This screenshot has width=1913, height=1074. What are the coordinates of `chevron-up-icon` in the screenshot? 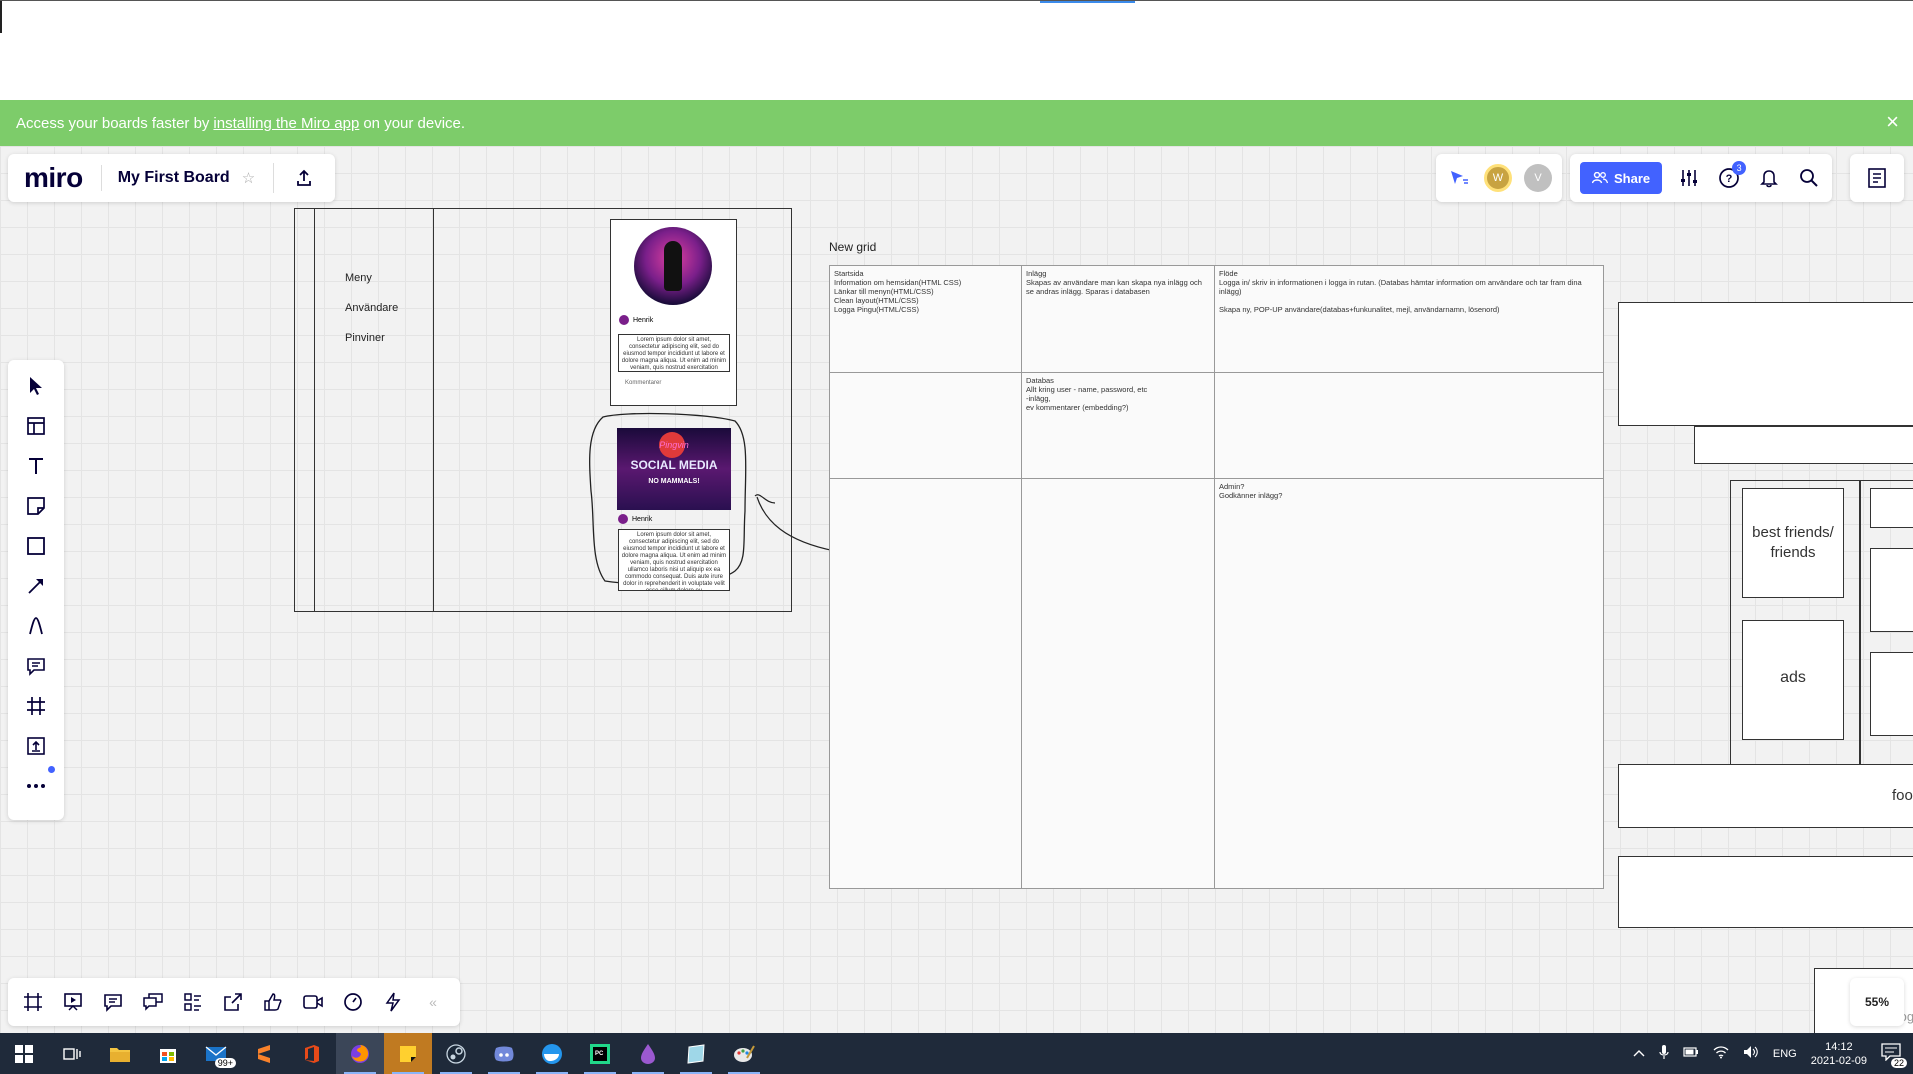 It's located at (1639, 1054).